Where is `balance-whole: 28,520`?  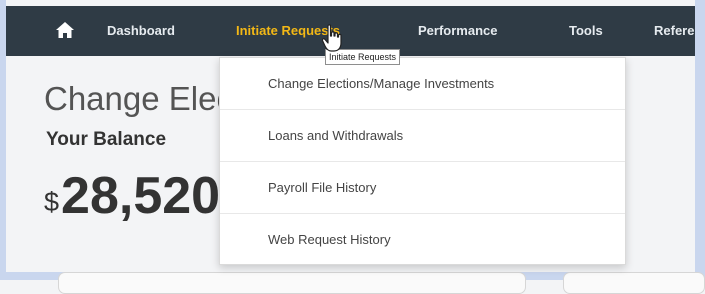
balance-whole: 28,520 is located at coordinates (141, 196).